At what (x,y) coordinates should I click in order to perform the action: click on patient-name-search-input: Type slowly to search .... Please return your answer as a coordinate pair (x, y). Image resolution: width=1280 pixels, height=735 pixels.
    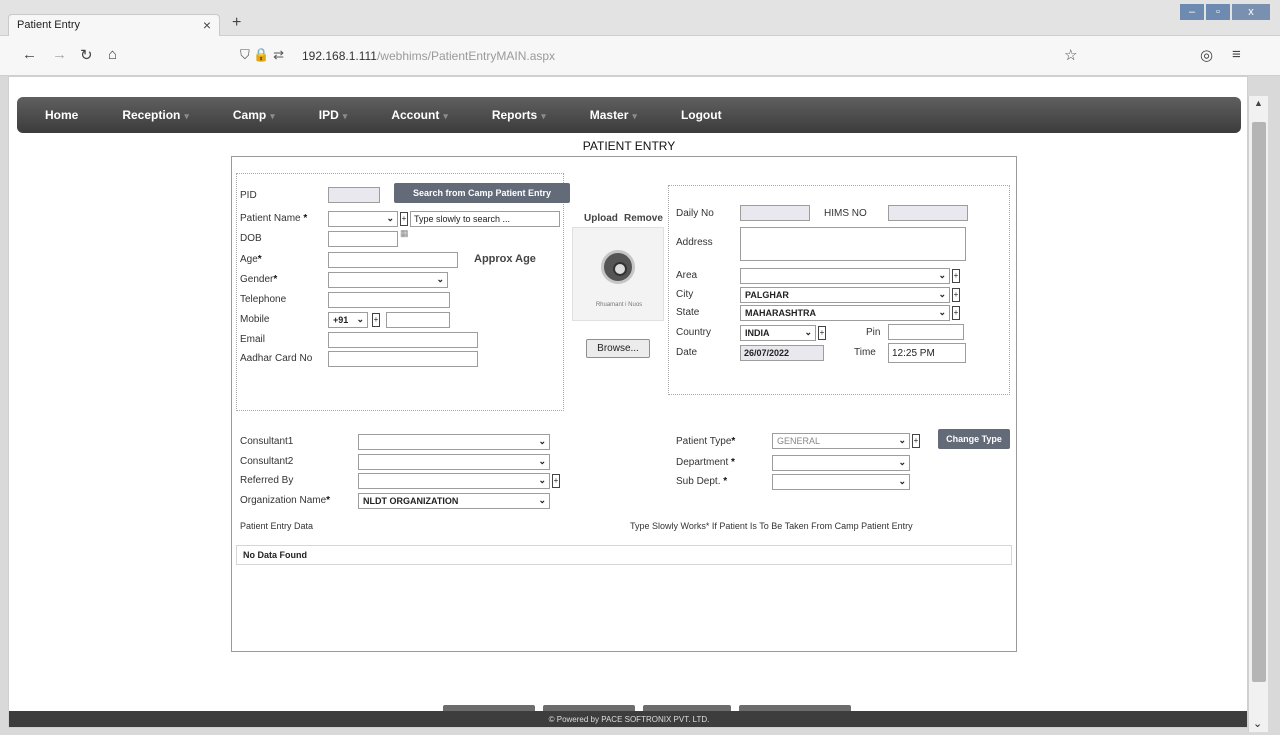
    Looking at the image, I should click on (485, 219).